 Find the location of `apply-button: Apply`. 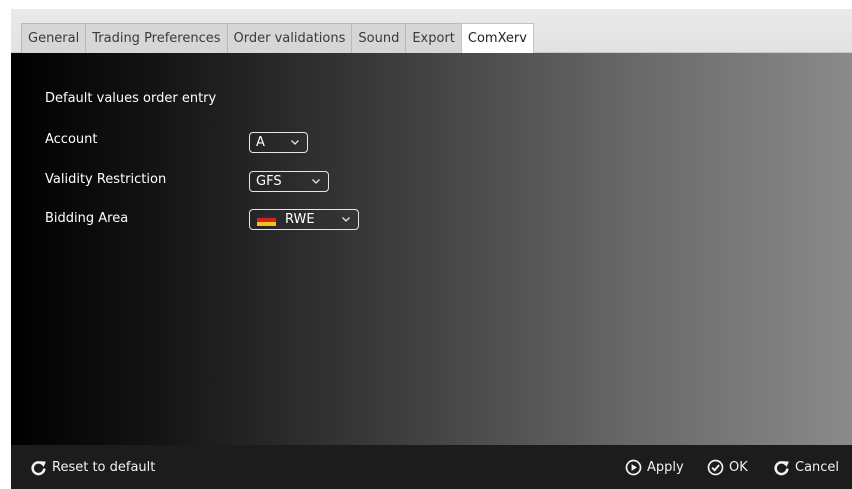

apply-button: Apply is located at coordinates (654, 467).